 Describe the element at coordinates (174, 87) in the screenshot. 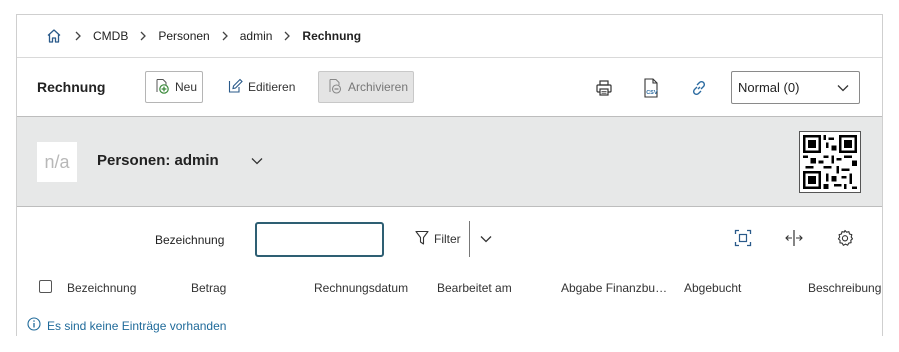

I see `new-button: Neu` at that location.